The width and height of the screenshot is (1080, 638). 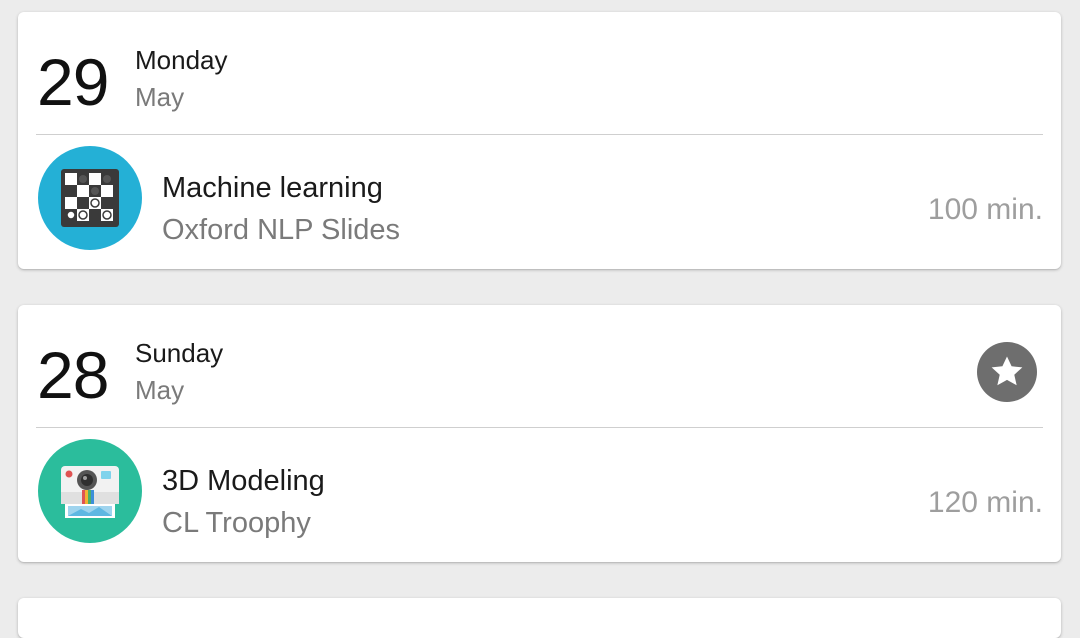 What do you see at coordinates (985, 209) in the screenshot?
I see `duration-label: 100 min.` at bounding box center [985, 209].